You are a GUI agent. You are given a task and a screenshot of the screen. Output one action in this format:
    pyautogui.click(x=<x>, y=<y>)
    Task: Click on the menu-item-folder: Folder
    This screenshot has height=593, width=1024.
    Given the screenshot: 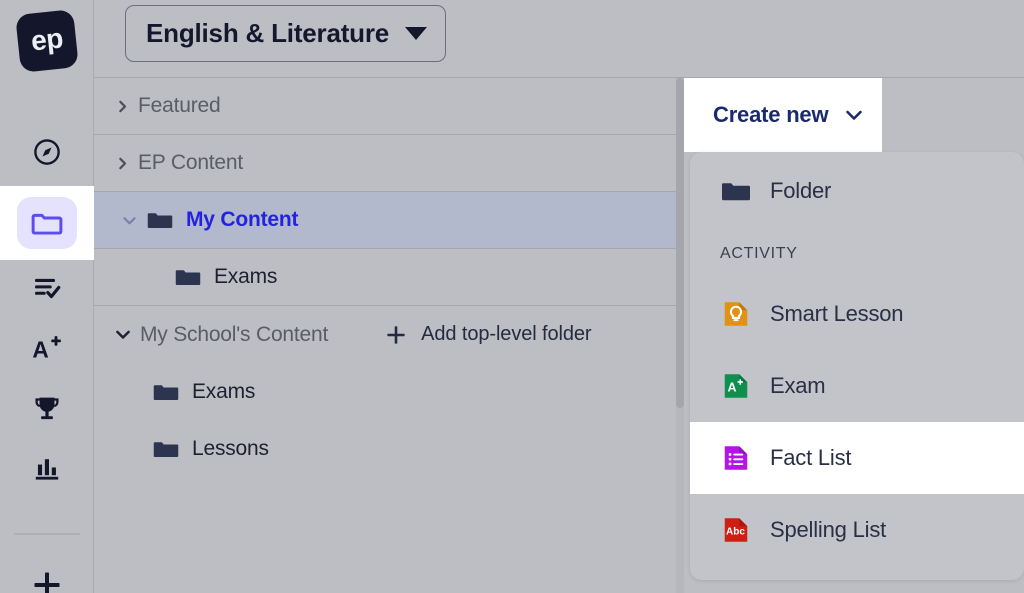 What is the action you would take?
    pyautogui.click(x=857, y=191)
    